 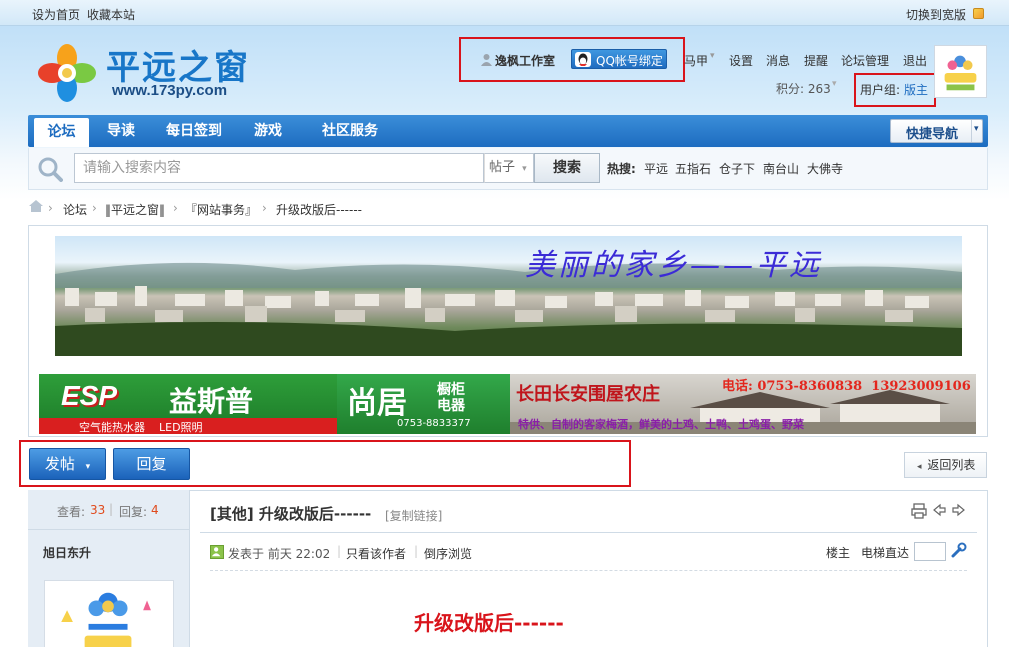 I want to click on author-avatar, so click(x=109, y=613).